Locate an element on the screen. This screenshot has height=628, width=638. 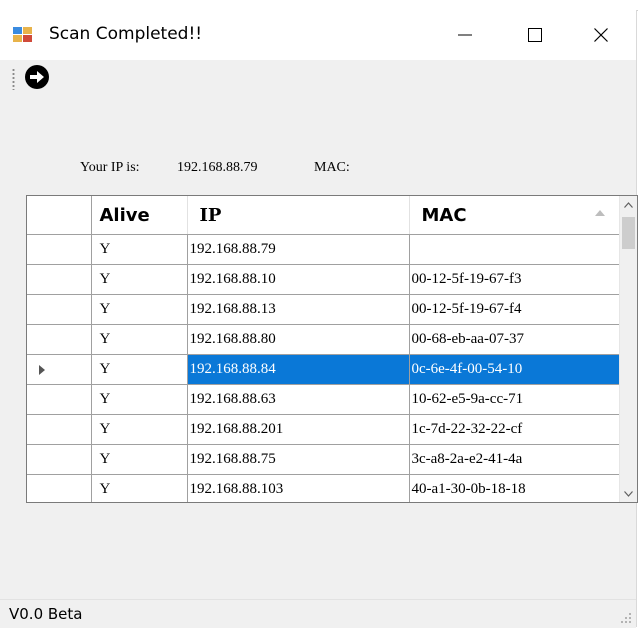
cell-mac: 0c-6e-4f-00-54-10 is located at coordinates (514, 369).